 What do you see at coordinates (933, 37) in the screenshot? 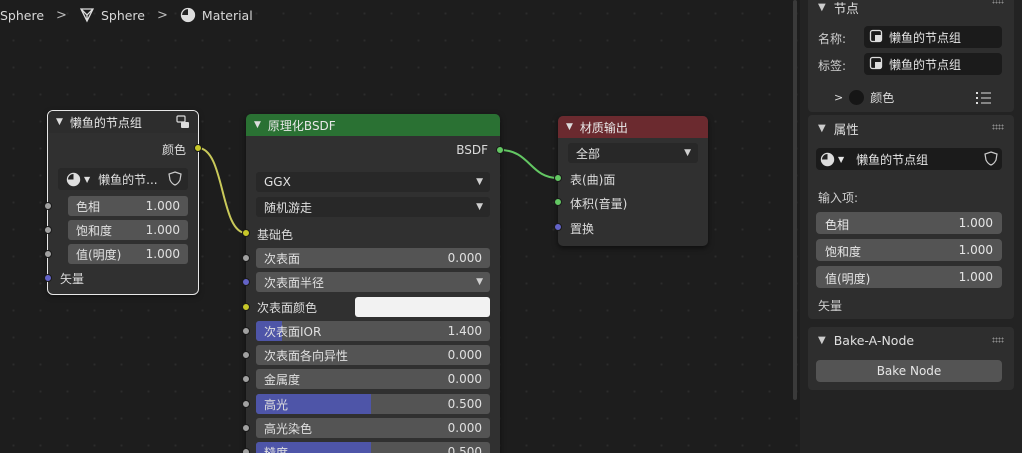
I see `name-field: 懒鱼的节点组` at bounding box center [933, 37].